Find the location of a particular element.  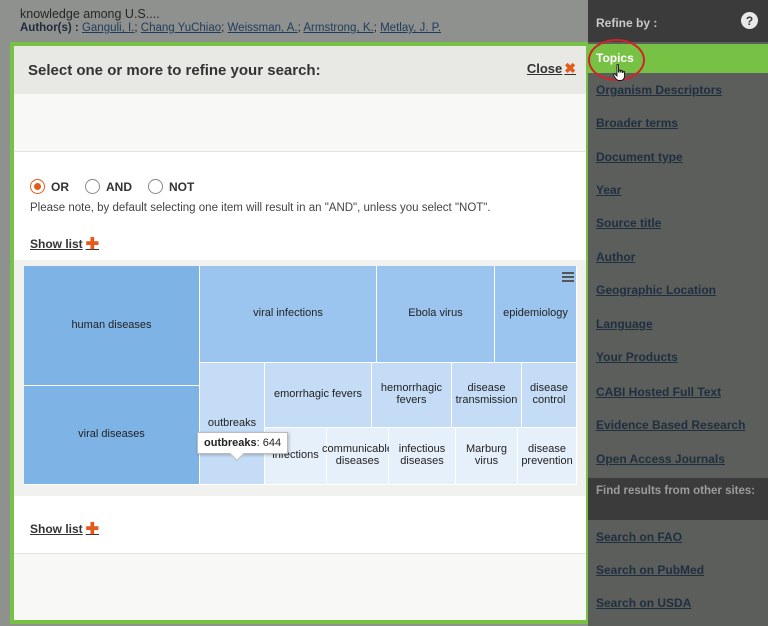

treemap-tile: disease control is located at coordinates (549, 395).